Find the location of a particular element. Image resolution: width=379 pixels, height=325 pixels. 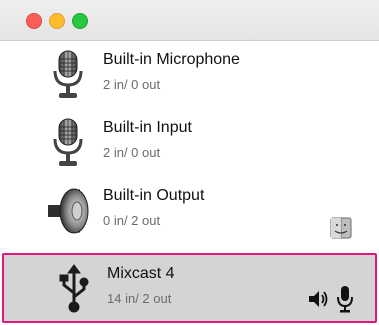

device-io: 0 in/ 2 out is located at coordinates (132, 220).